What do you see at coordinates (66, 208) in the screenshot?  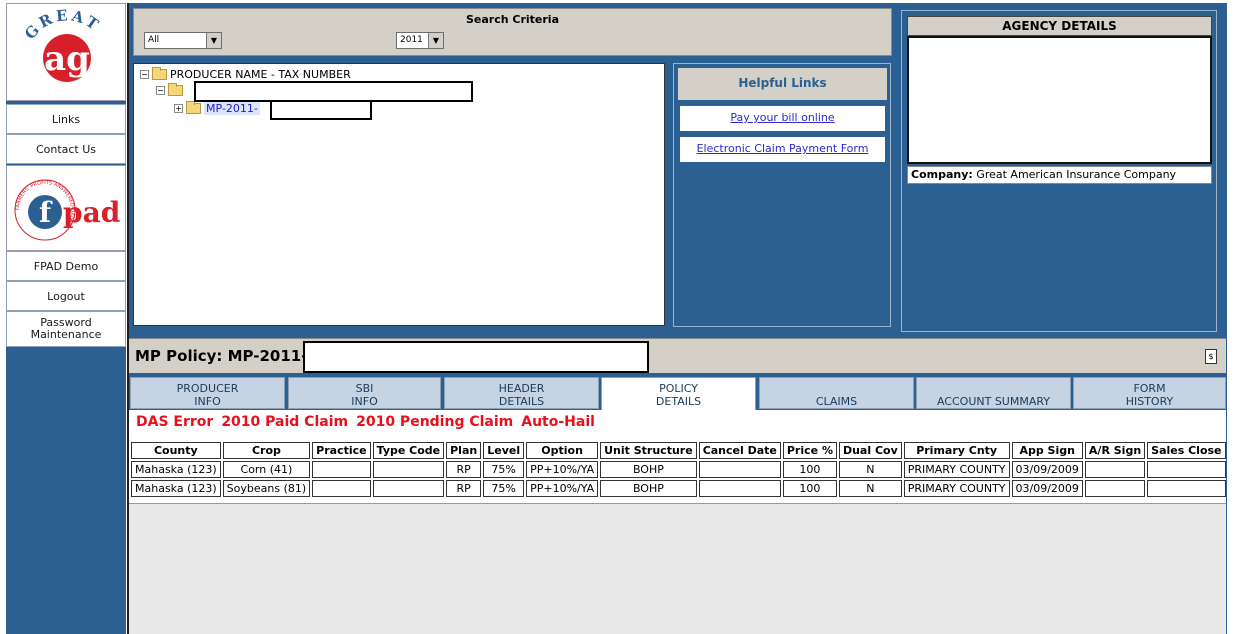 I see `fpad-logo: FARMERS' PROFITS ANSWERED DAILY f pad` at bounding box center [66, 208].